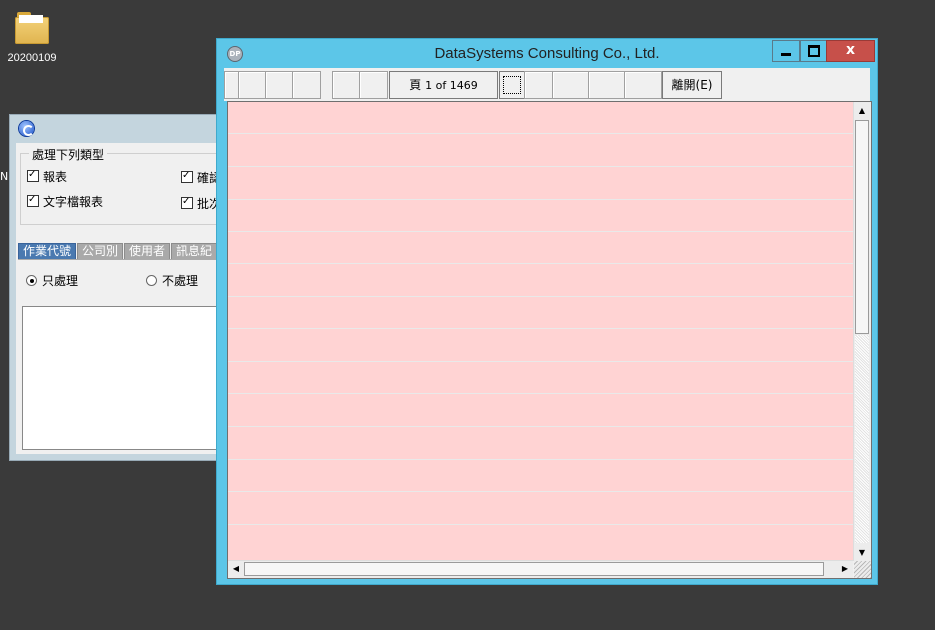  Describe the element at coordinates (117, 129) in the screenshot. I see `dialog-titlebar` at that location.